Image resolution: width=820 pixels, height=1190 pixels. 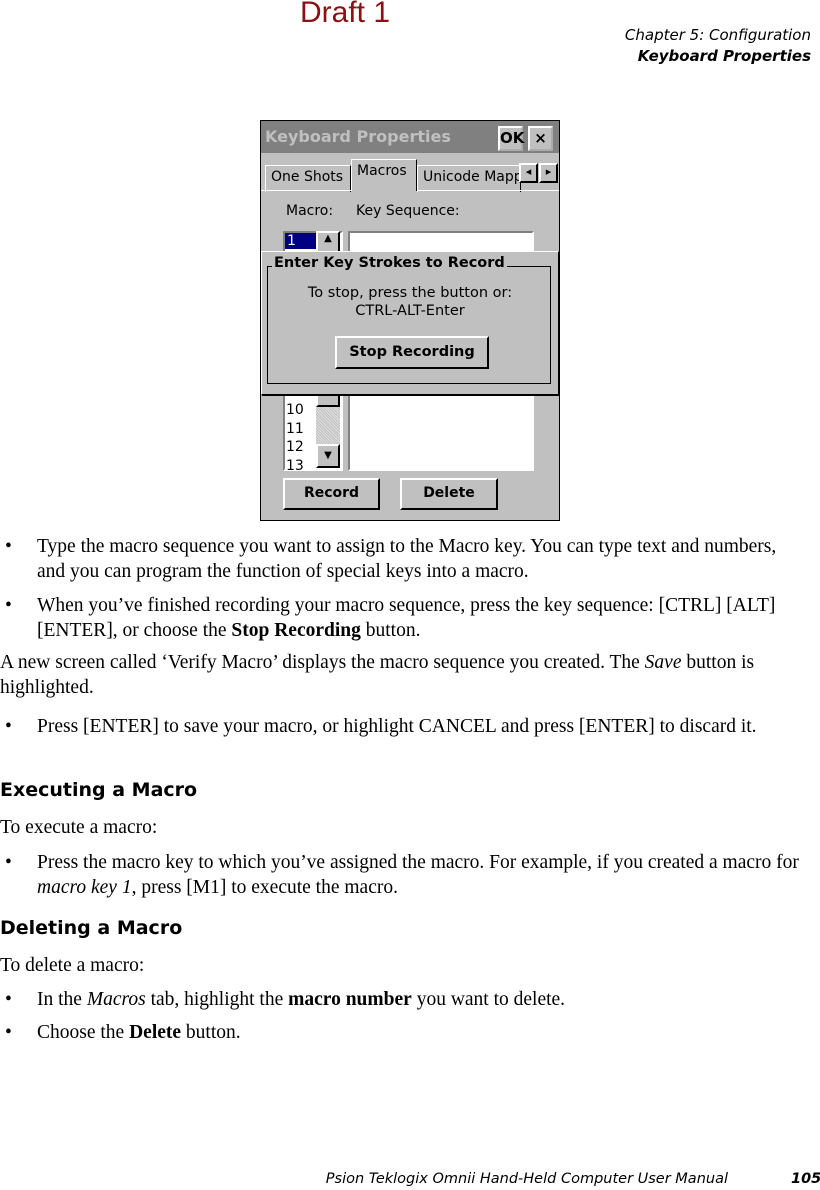 What do you see at coordinates (384, 175) in the screenshot?
I see `tab-macros: Macros` at bounding box center [384, 175].